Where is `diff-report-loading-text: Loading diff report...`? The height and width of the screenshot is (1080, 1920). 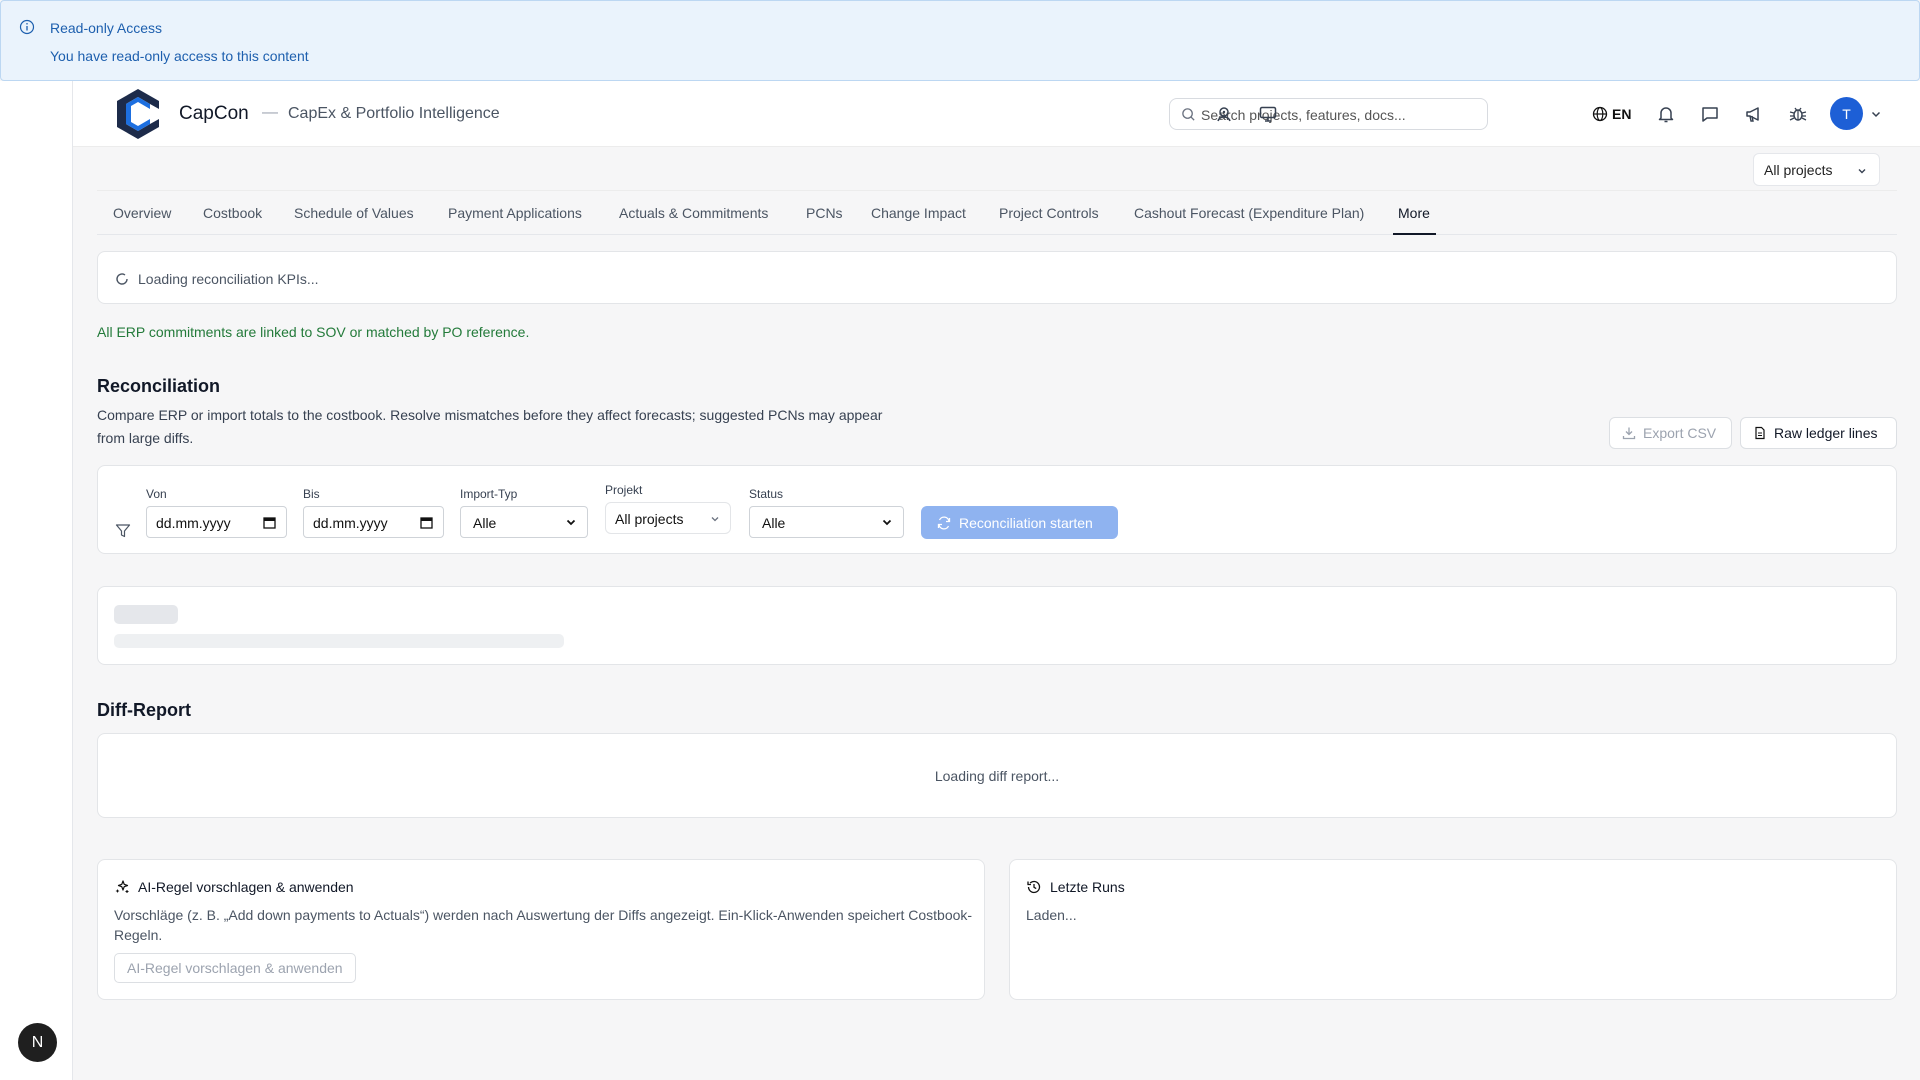 diff-report-loading-text: Loading diff report... is located at coordinates (997, 776).